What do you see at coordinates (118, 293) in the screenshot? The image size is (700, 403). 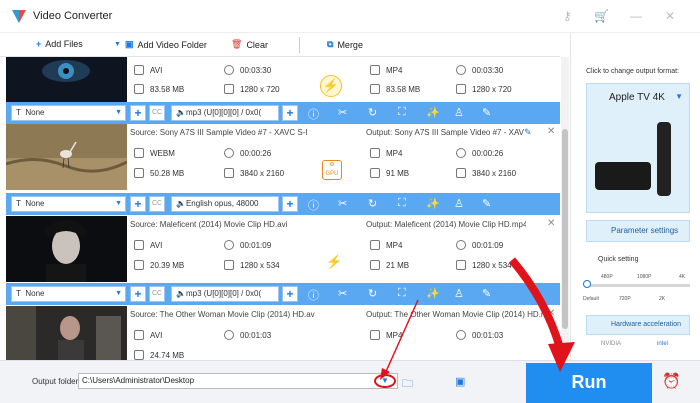 I see `chevron-down-icon: ▼` at bounding box center [118, 293].